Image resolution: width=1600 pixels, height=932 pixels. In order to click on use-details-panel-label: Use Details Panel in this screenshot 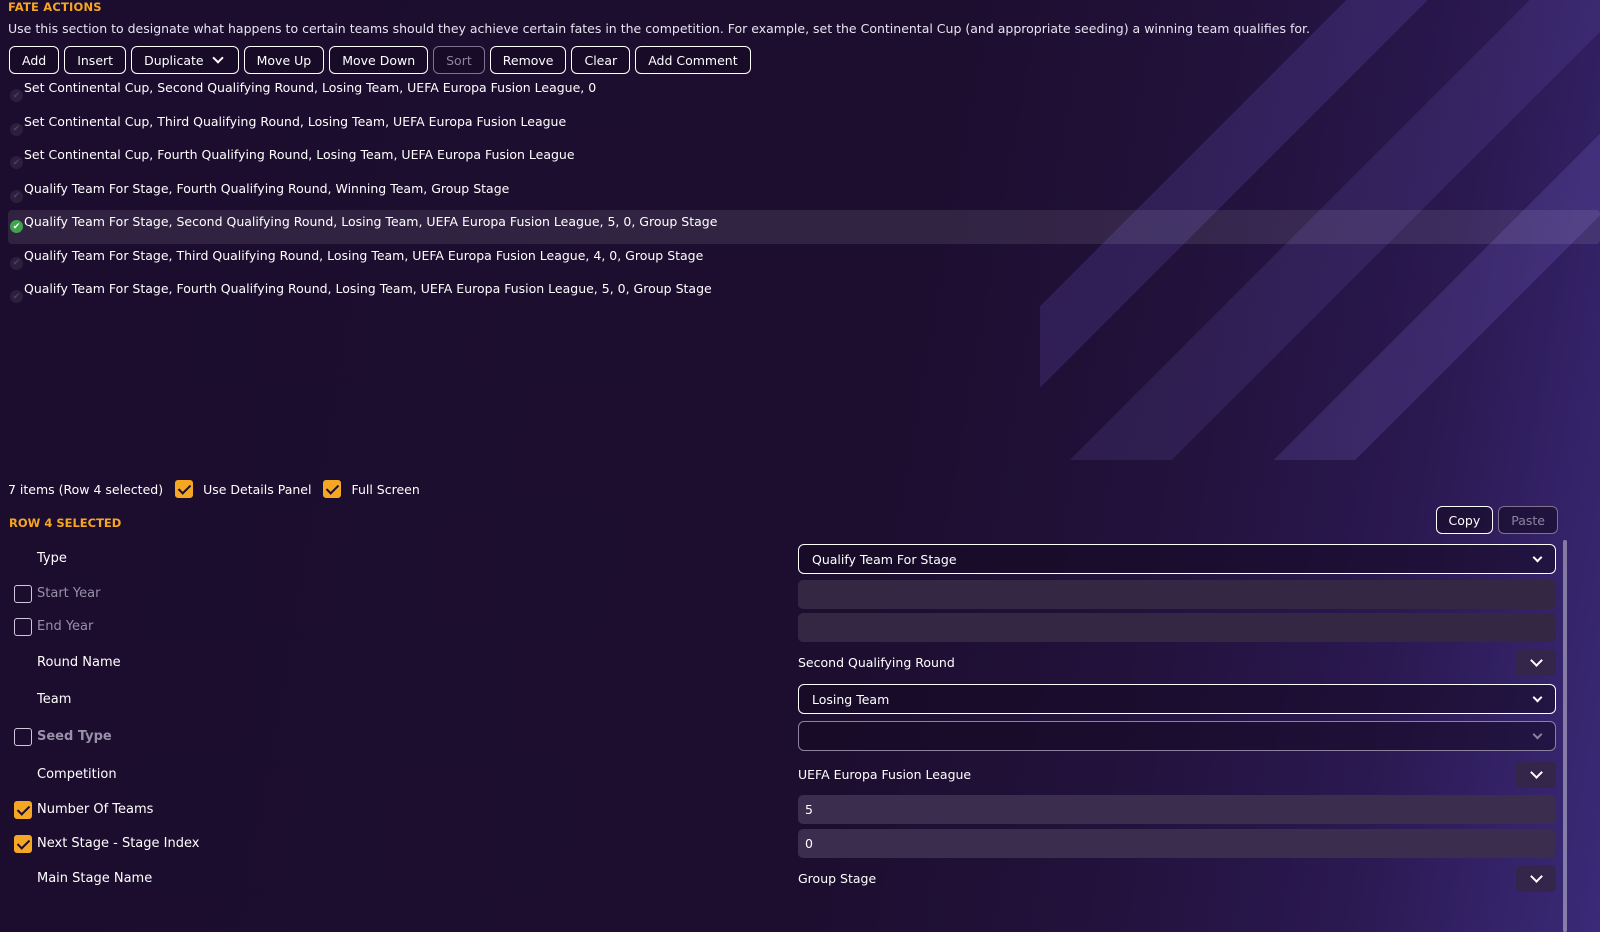, I will do `click(257, 489)`.